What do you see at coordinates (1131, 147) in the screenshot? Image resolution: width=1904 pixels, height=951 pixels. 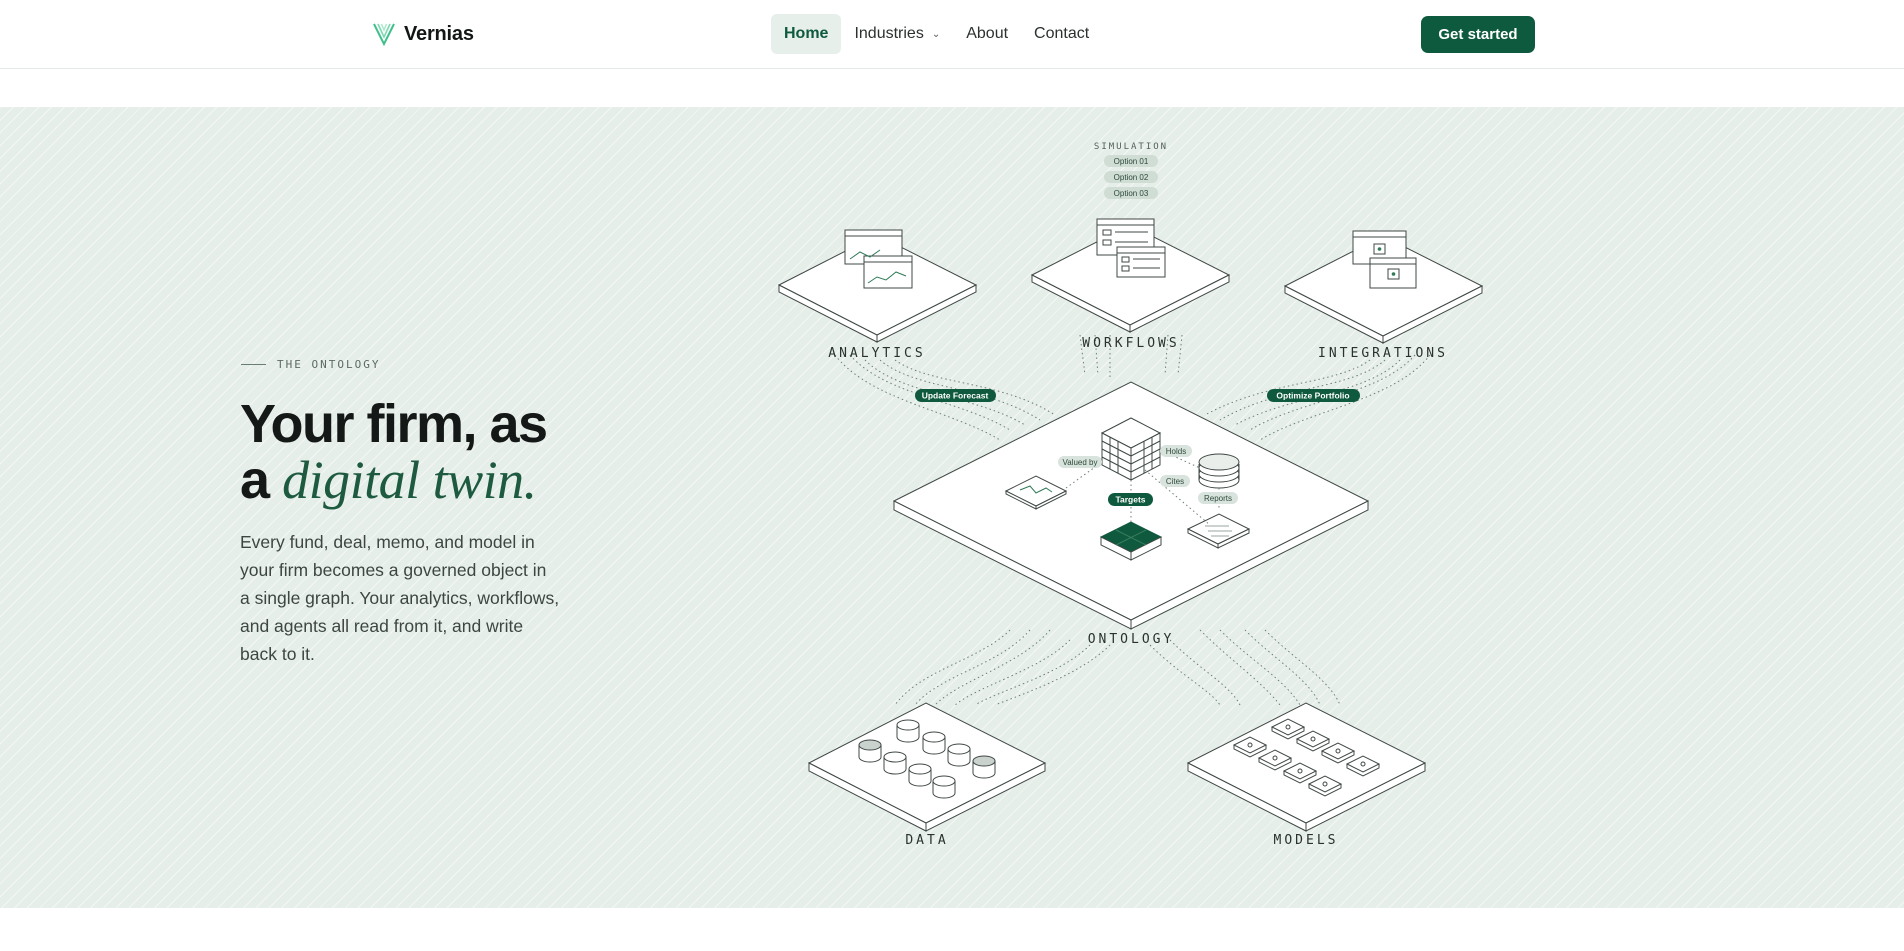 I see `simulation-title: SIMULATION` at bounding box center [1131, 147].